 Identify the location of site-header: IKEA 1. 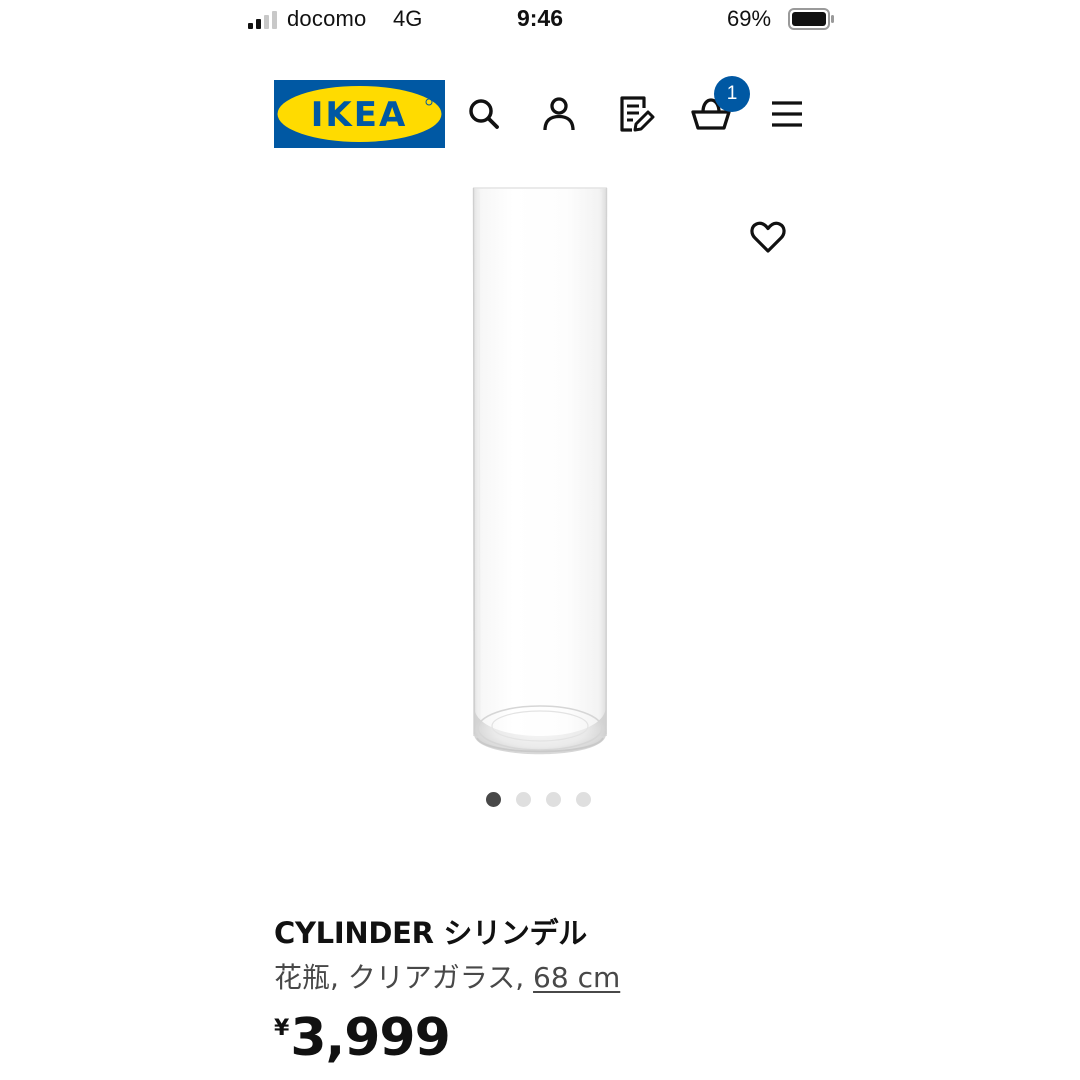
(544, 112).